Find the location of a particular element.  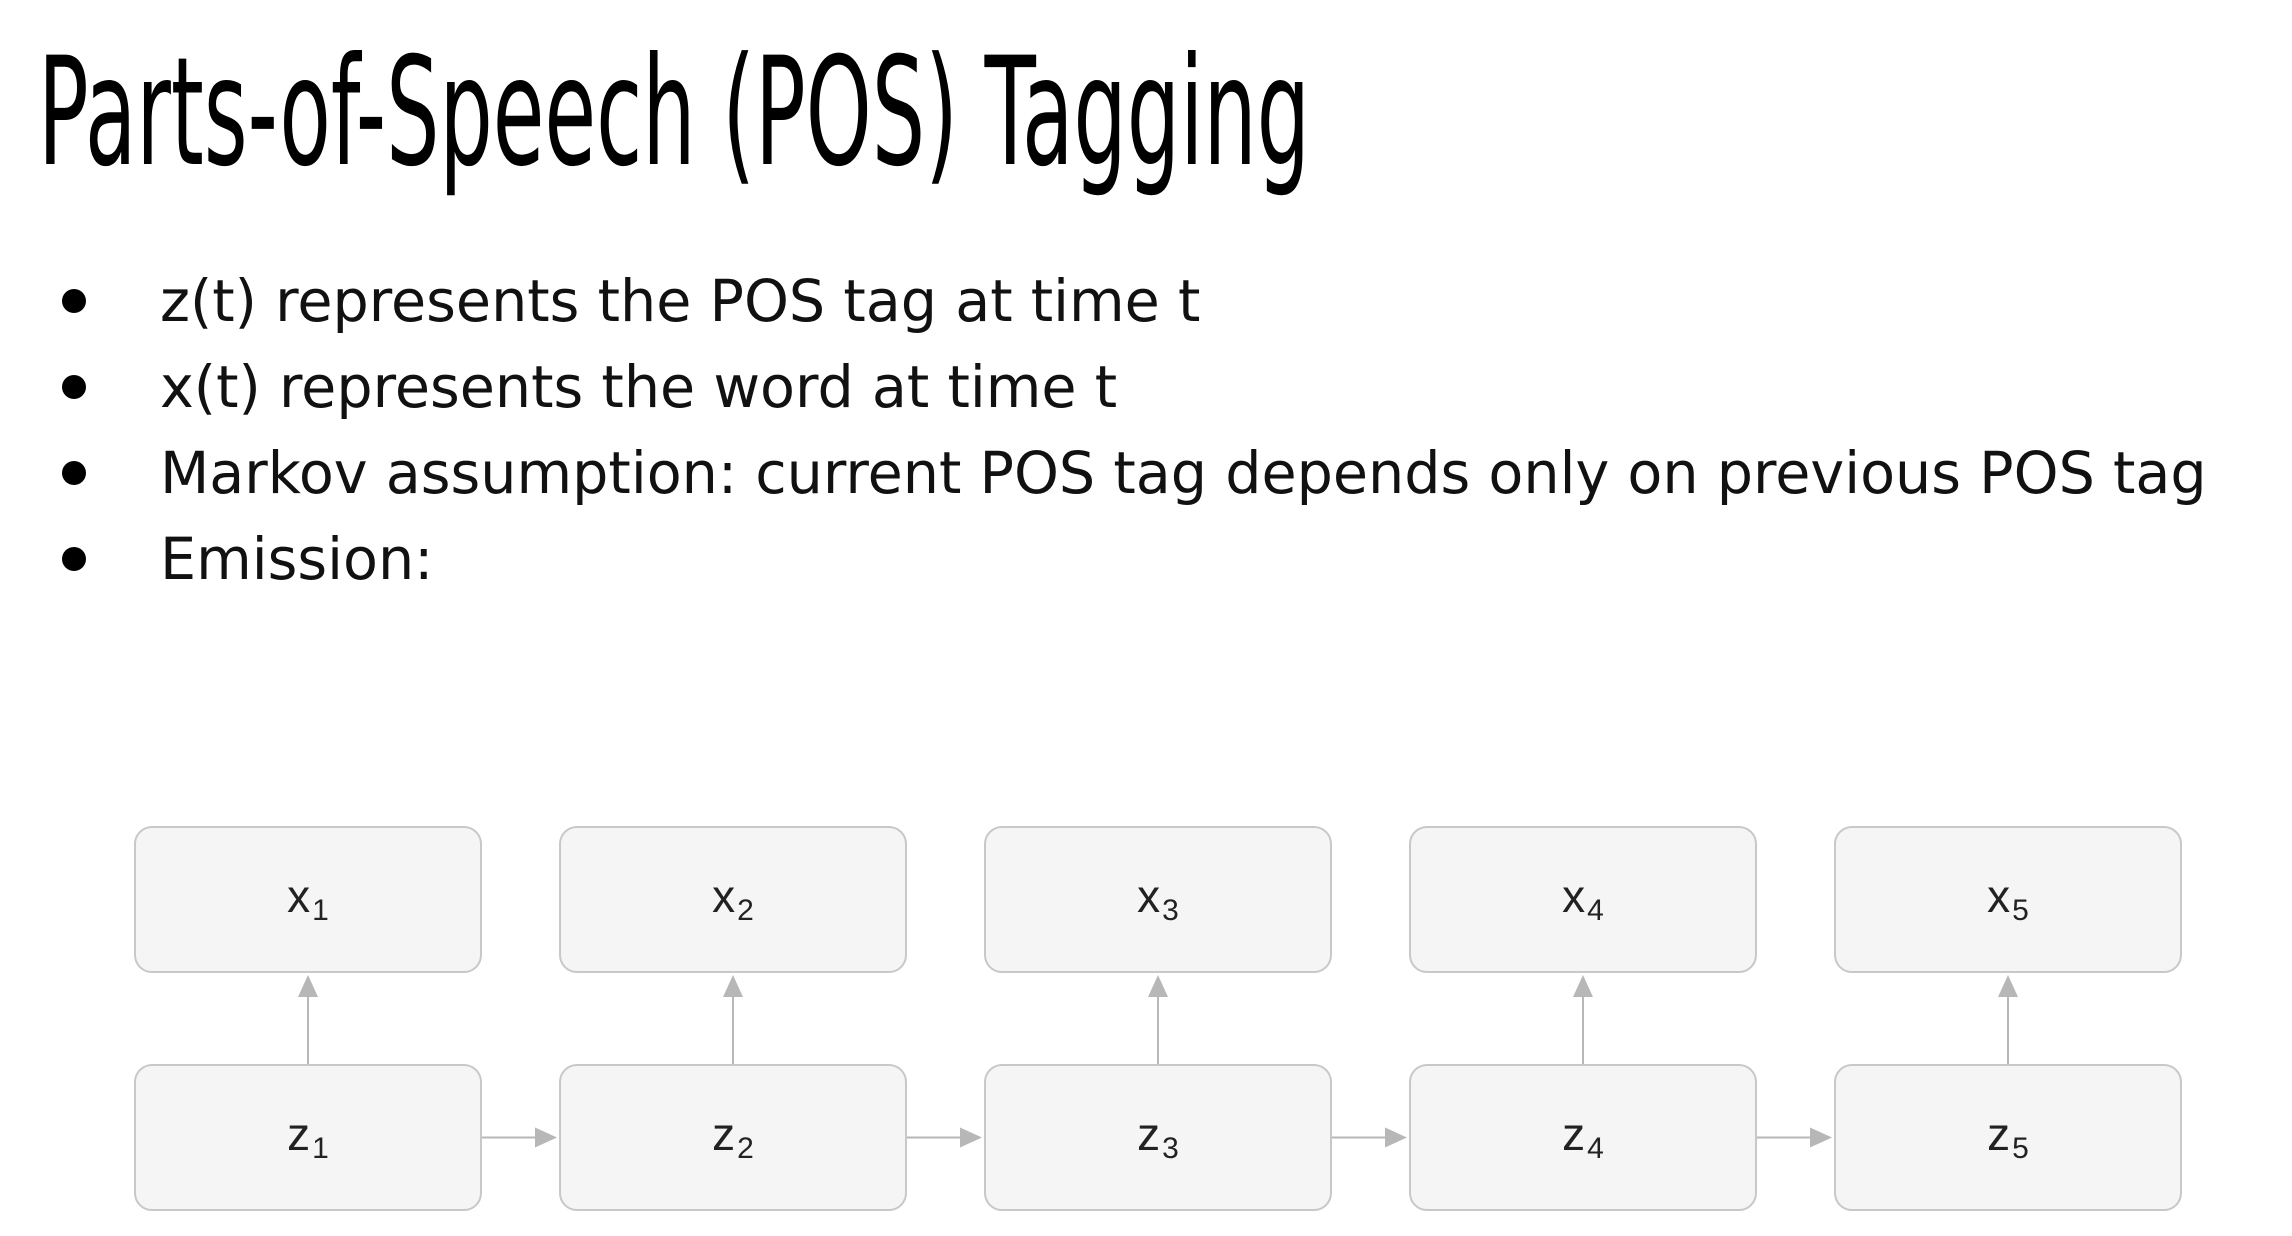

observed-node-x4: x4 is located at coordinates (1583, 899).